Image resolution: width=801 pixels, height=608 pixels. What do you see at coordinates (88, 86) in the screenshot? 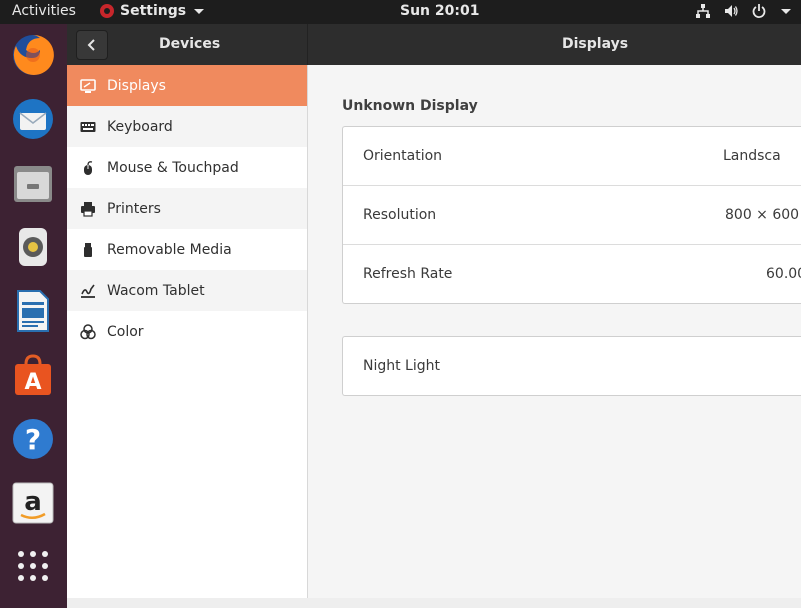
I see `display-icon` at bounding box center [88, 86].